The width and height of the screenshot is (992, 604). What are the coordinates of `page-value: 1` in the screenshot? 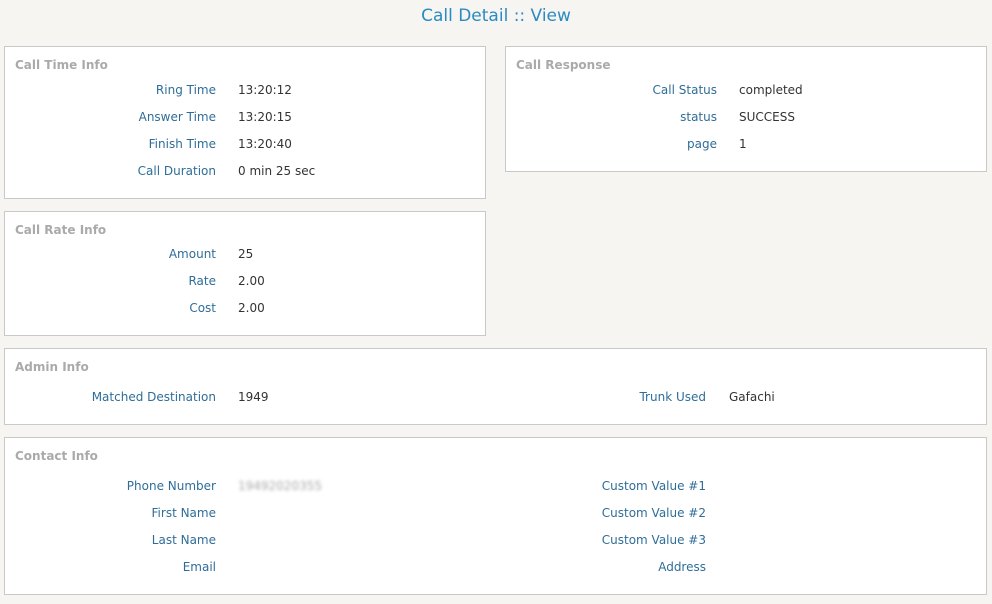 It's located at (743, 144).